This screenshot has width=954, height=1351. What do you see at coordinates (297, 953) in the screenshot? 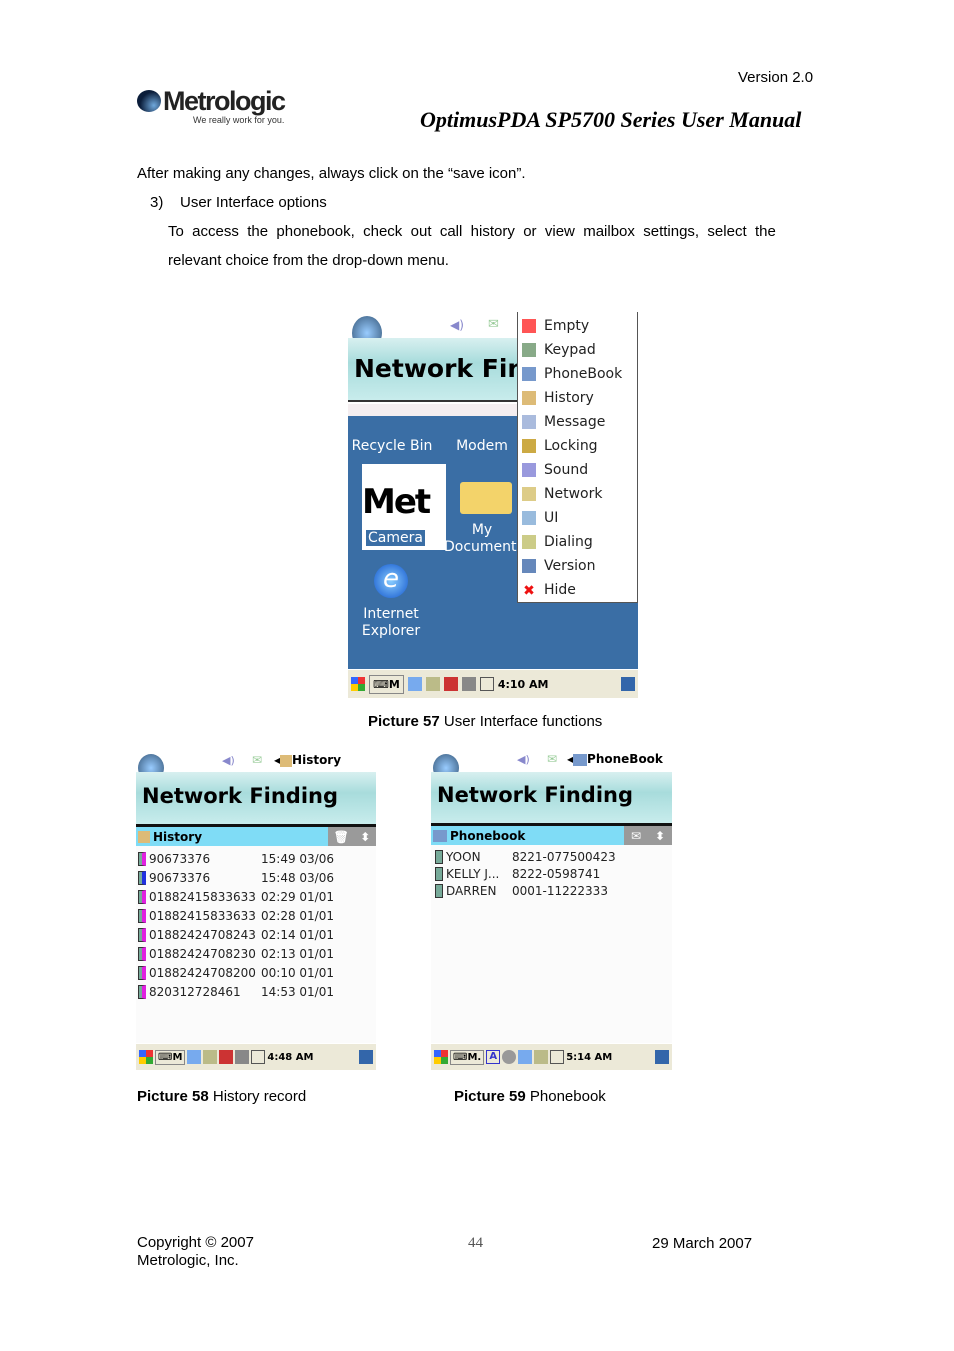
I see `call-time: 02:13 01/01` at bounding box center [297, 953].